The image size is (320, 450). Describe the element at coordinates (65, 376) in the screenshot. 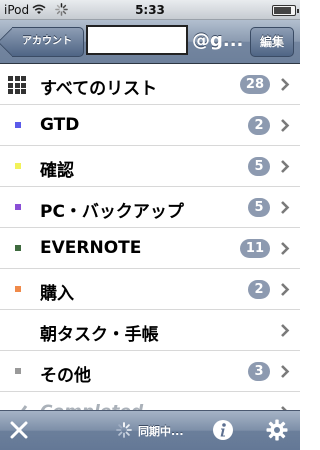

I see `list-item-label: その他` at that location.